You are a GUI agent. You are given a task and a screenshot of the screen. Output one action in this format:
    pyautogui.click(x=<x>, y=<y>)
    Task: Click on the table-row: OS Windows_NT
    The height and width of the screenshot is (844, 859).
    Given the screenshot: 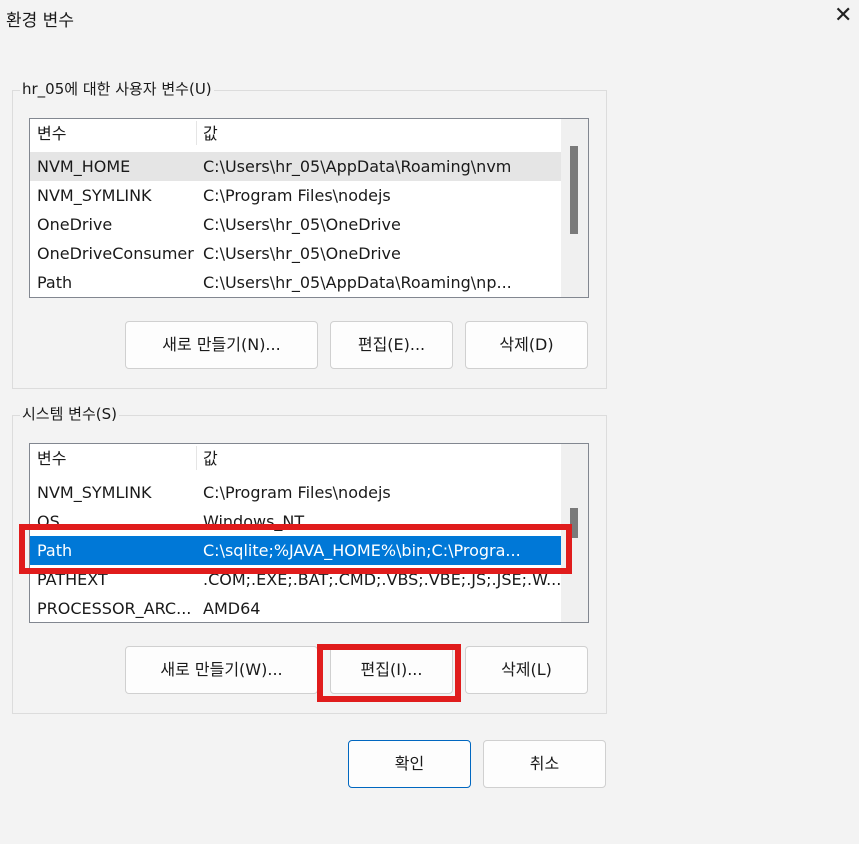 What is the action you would take?
    pyautogui.click(x=295, y=521)
    